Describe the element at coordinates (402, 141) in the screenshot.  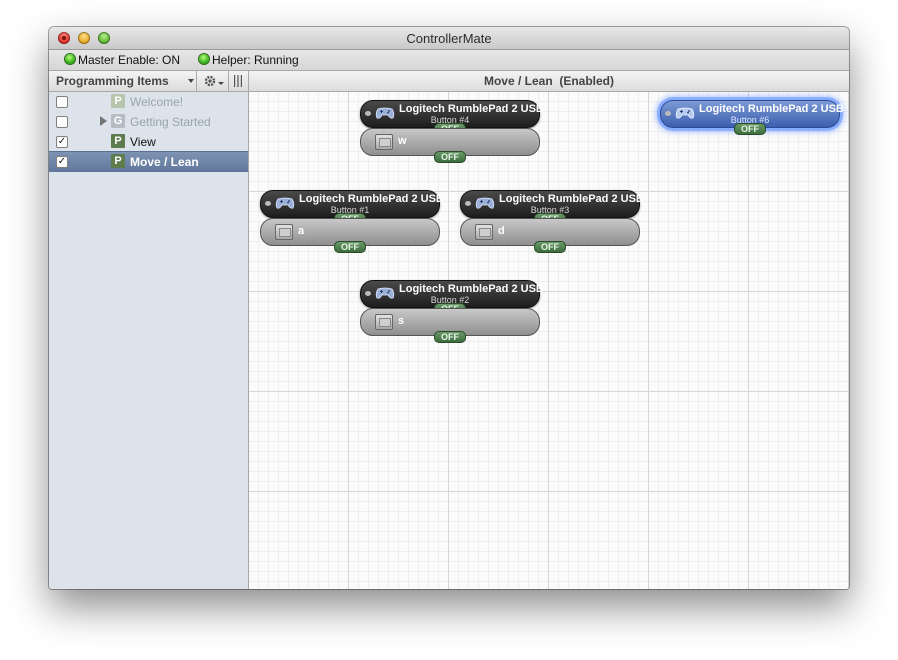
I see `key-label: w` at that location.